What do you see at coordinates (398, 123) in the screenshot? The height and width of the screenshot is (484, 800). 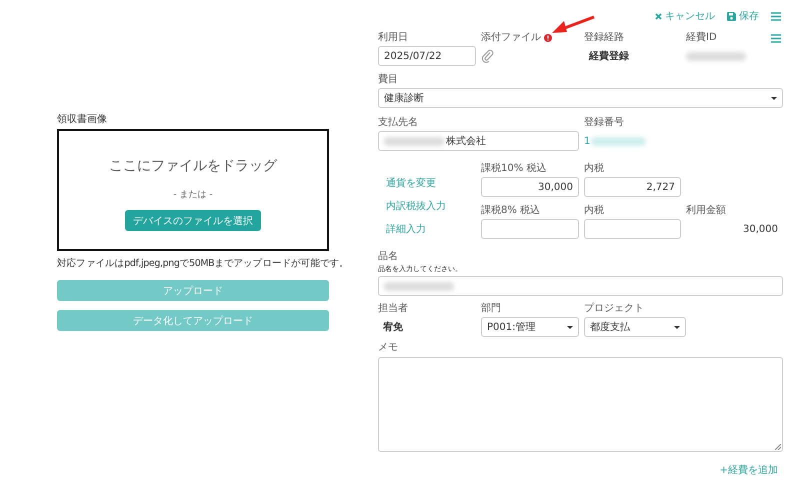 I see `field-label: 支払先名` at bounding box center [398, 123].